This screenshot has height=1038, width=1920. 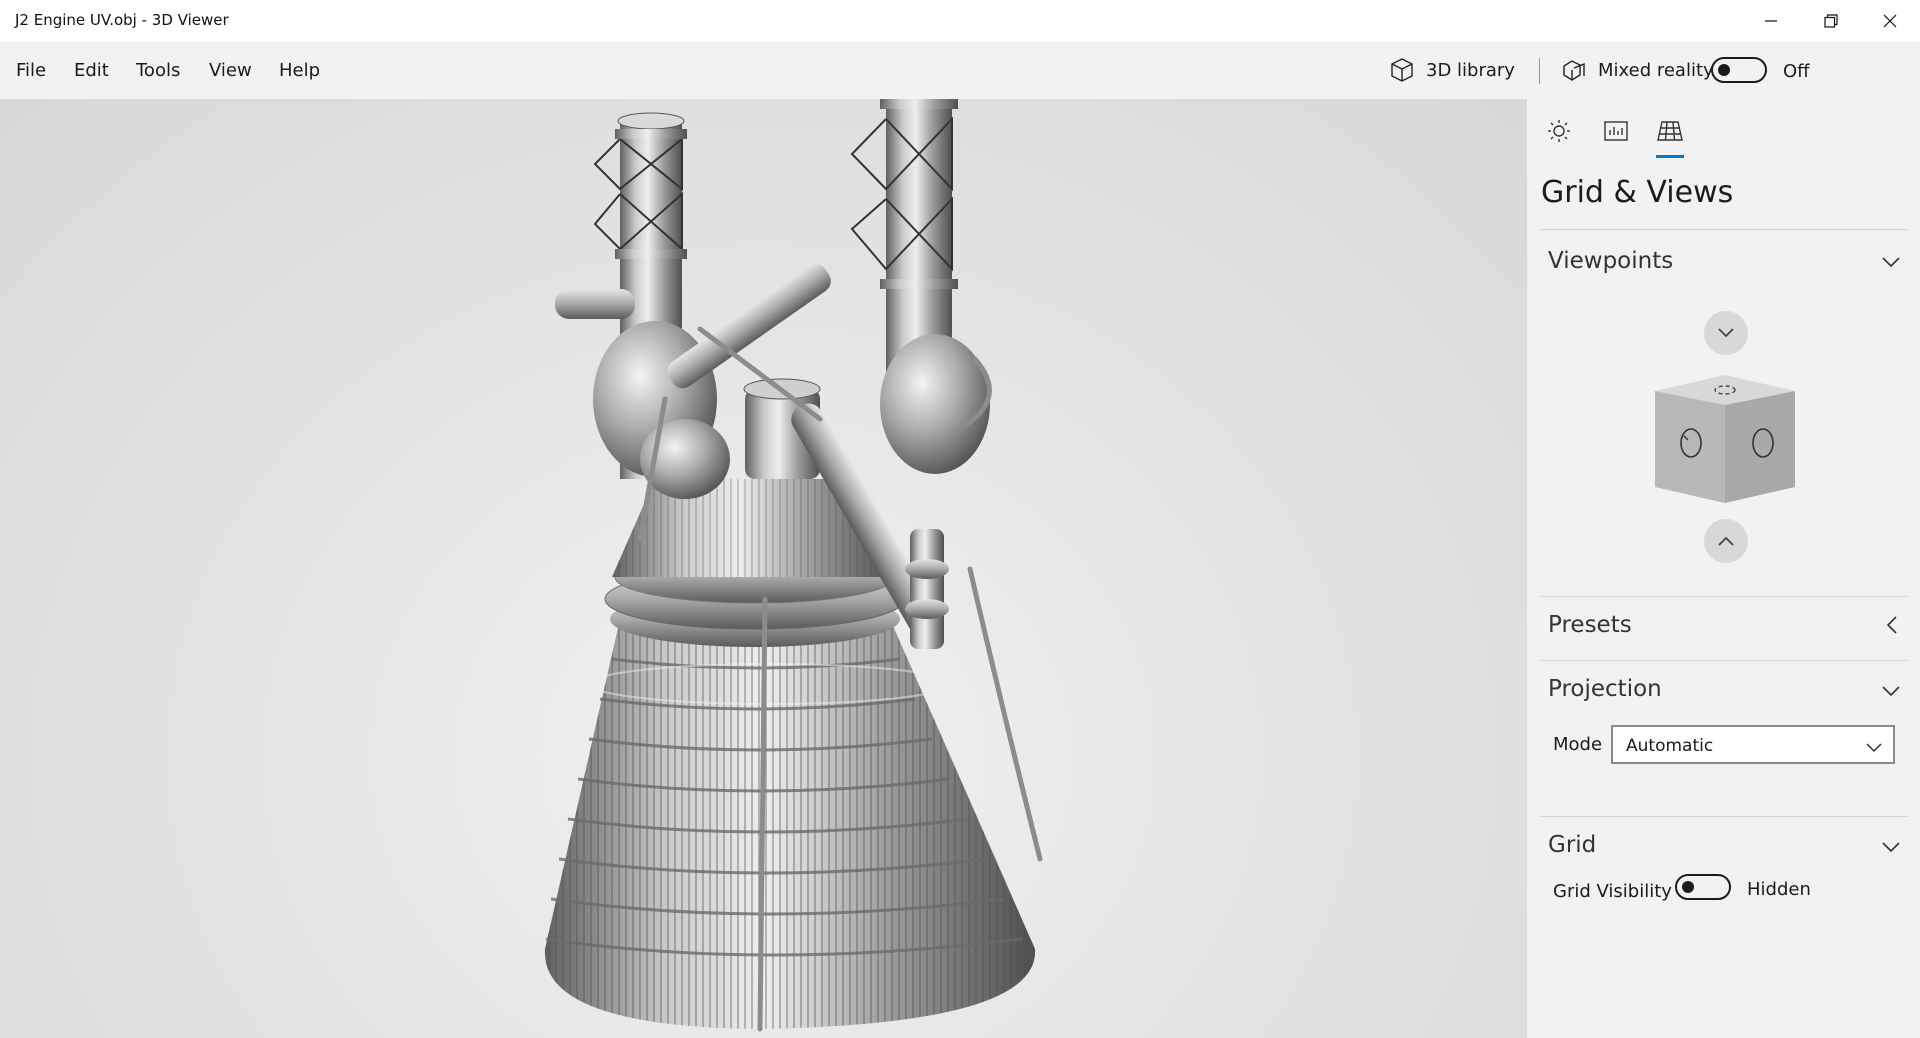 I want to click on menu-tools: Tools, so click(x=158, y=70).